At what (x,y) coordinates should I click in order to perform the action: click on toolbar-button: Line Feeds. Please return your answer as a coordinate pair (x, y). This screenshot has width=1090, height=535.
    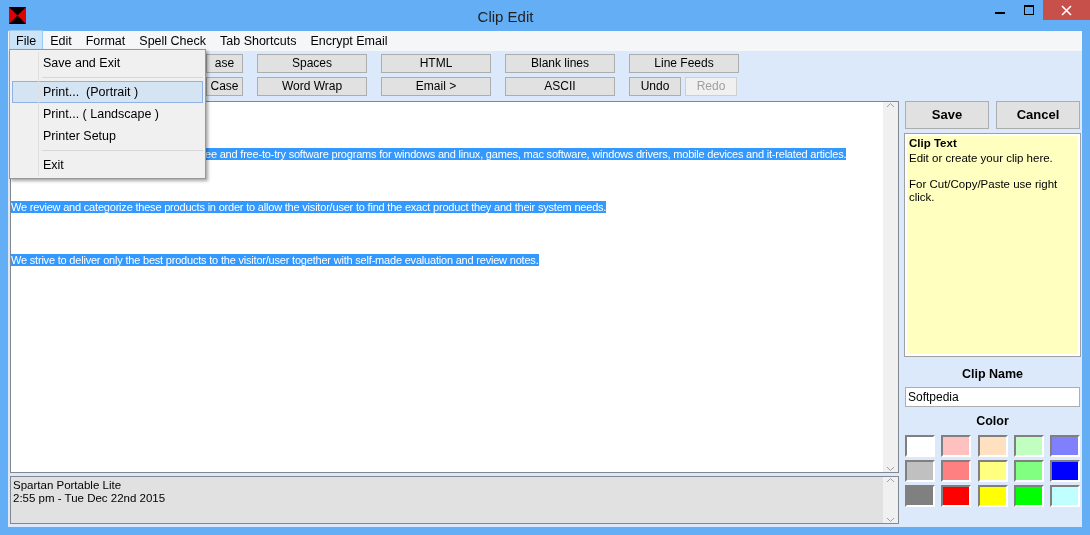
    Looking at the image, I should click on (684, 63).